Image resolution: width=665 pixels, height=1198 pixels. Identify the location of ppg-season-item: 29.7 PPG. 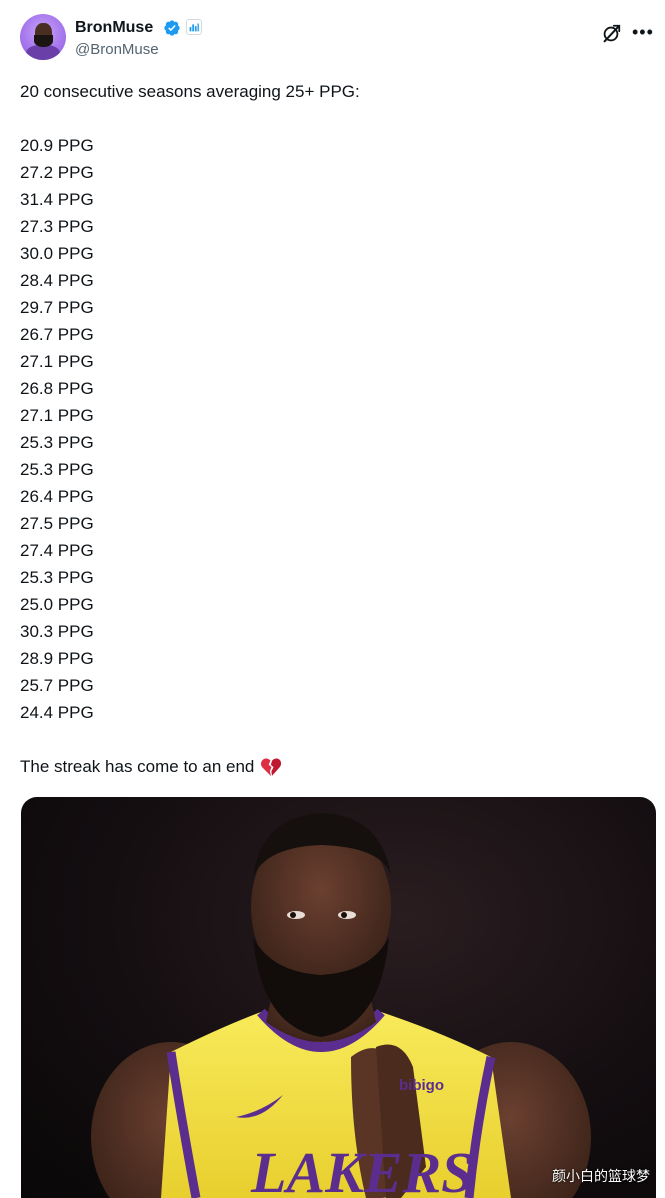
(57, 307).